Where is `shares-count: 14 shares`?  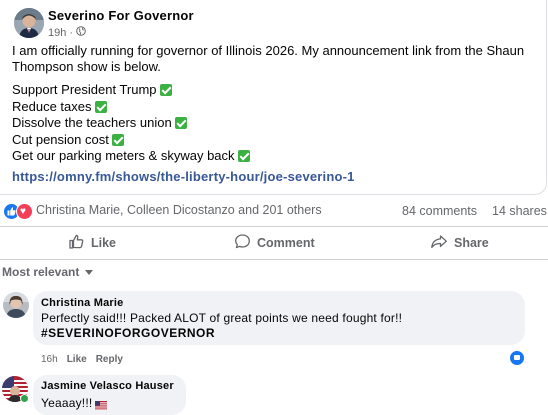
shares-count: 14 shares is located at coordinates (519, 211).